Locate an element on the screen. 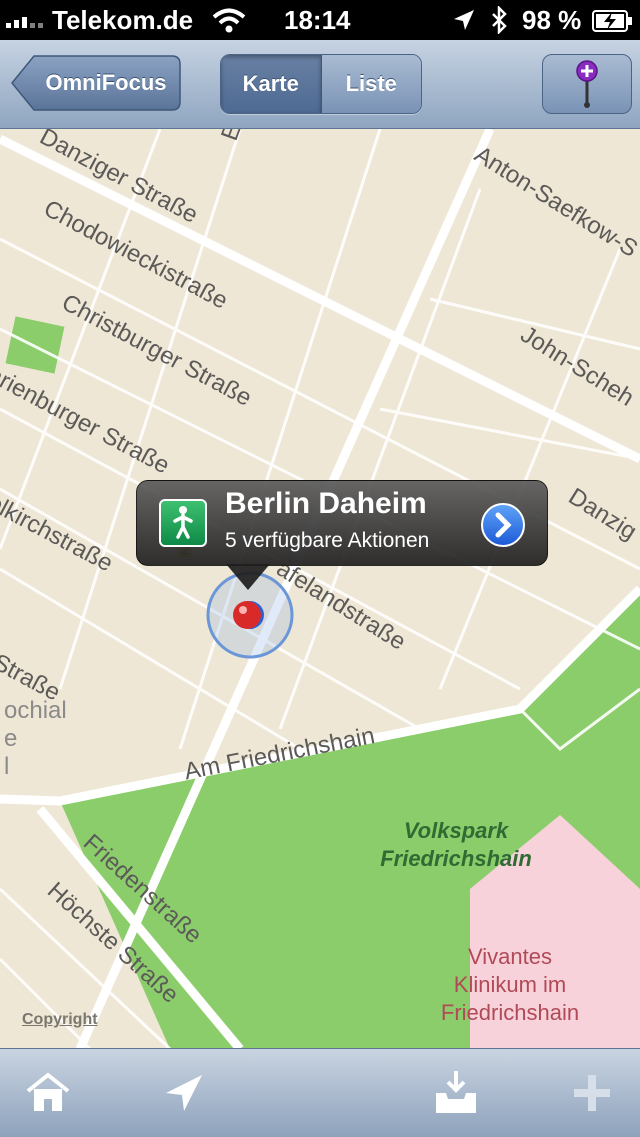  hospital-label-line: Klinikum im is located at coordinates (510, 984).